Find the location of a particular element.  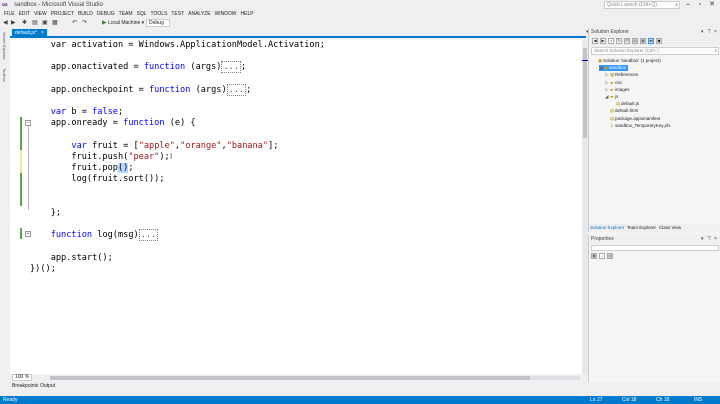

open-file-icon: ▤ is located at coordinates (35, 23).